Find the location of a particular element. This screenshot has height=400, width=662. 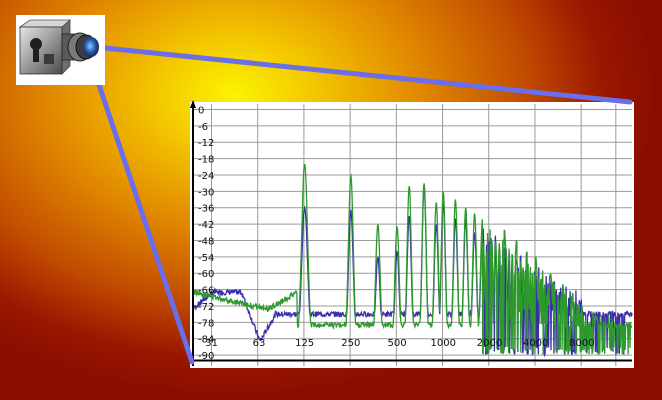

x-tick-label: 4000 is located at coordinates (535, 343).